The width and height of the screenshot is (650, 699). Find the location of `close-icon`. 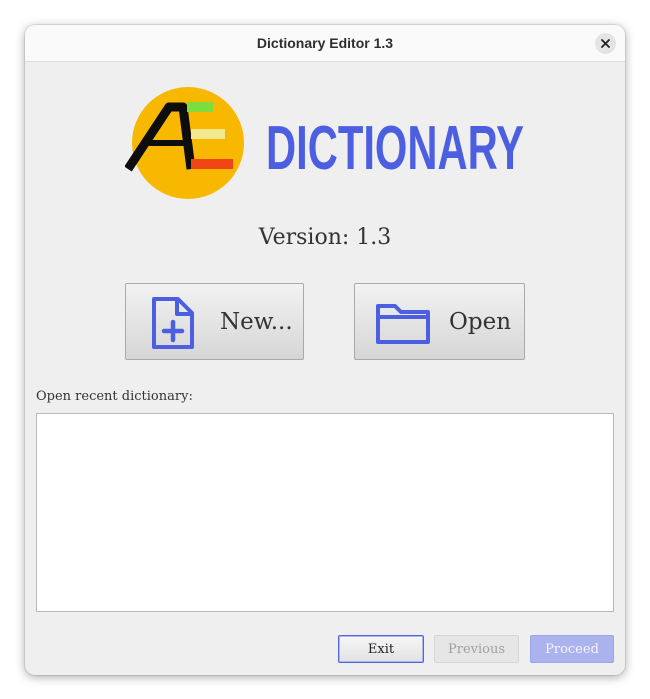

close-icon is located at coordinates (605, 43).